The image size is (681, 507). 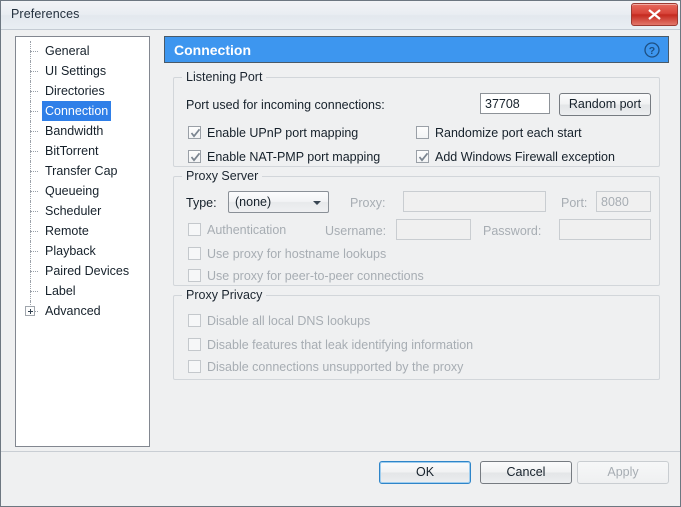 I want to click on username-label: Username:, so click(x=356, y=231).